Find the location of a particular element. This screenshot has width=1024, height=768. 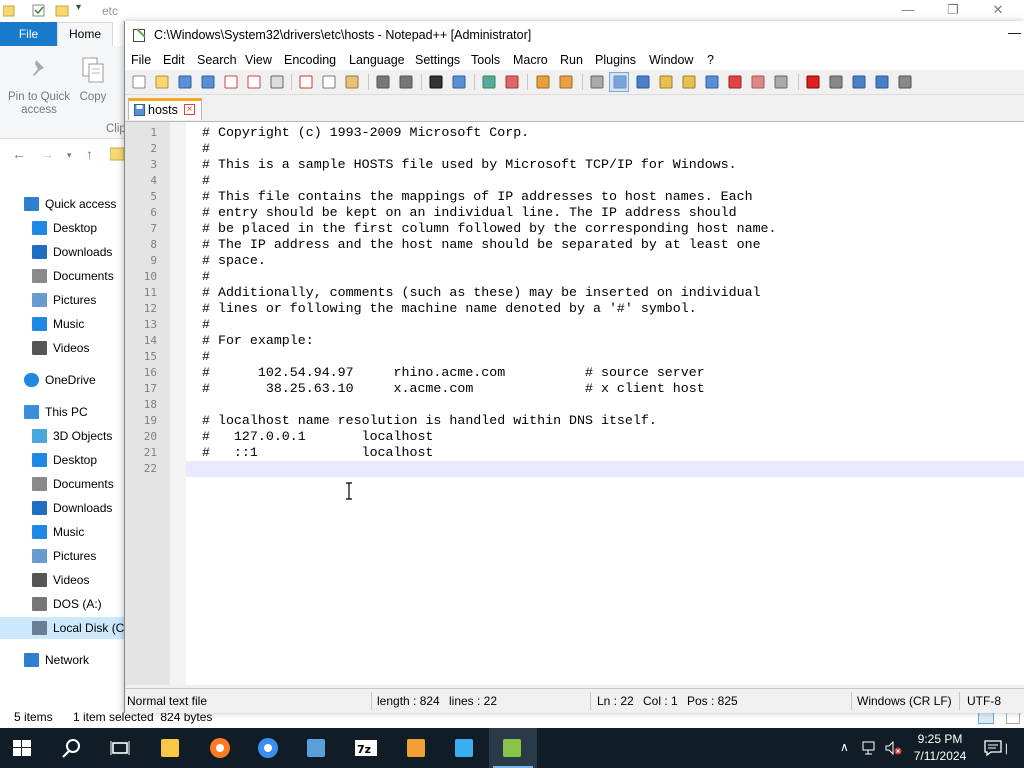

install-icon is located at coordinates (464, 748).